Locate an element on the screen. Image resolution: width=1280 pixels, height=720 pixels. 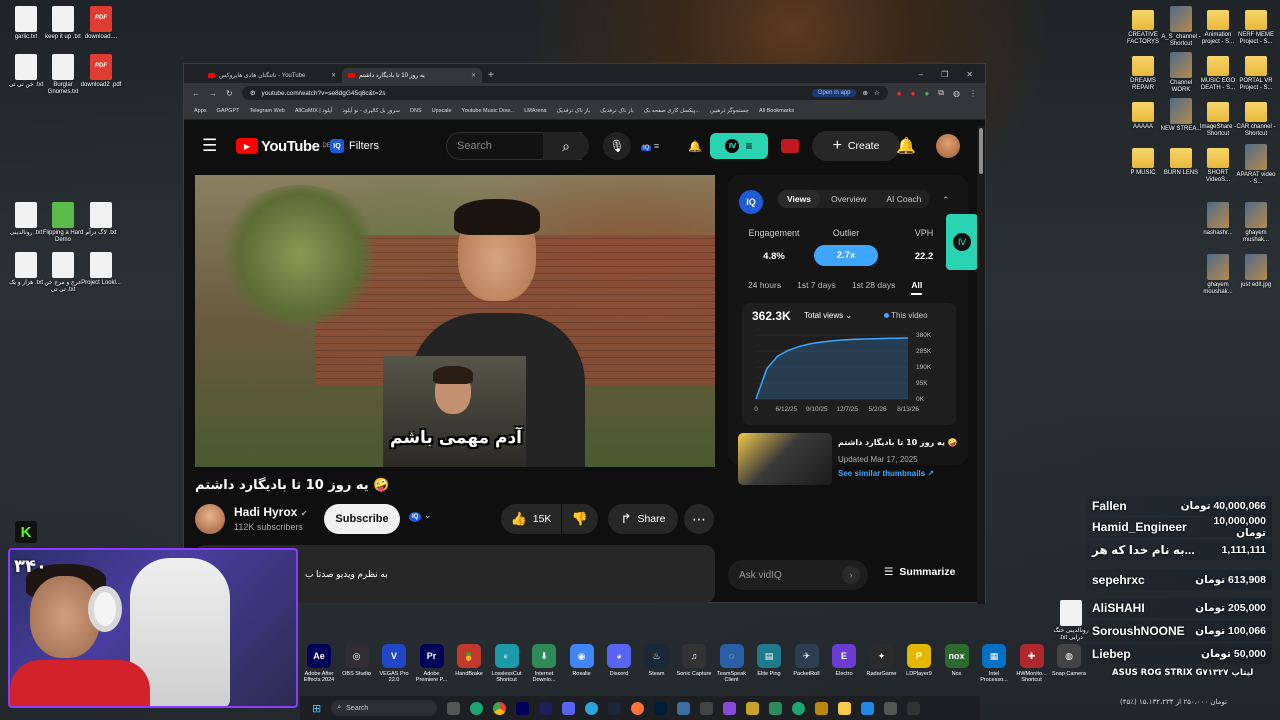
summarize-button: ☰ Summarize is located at coordinates (919, 572).